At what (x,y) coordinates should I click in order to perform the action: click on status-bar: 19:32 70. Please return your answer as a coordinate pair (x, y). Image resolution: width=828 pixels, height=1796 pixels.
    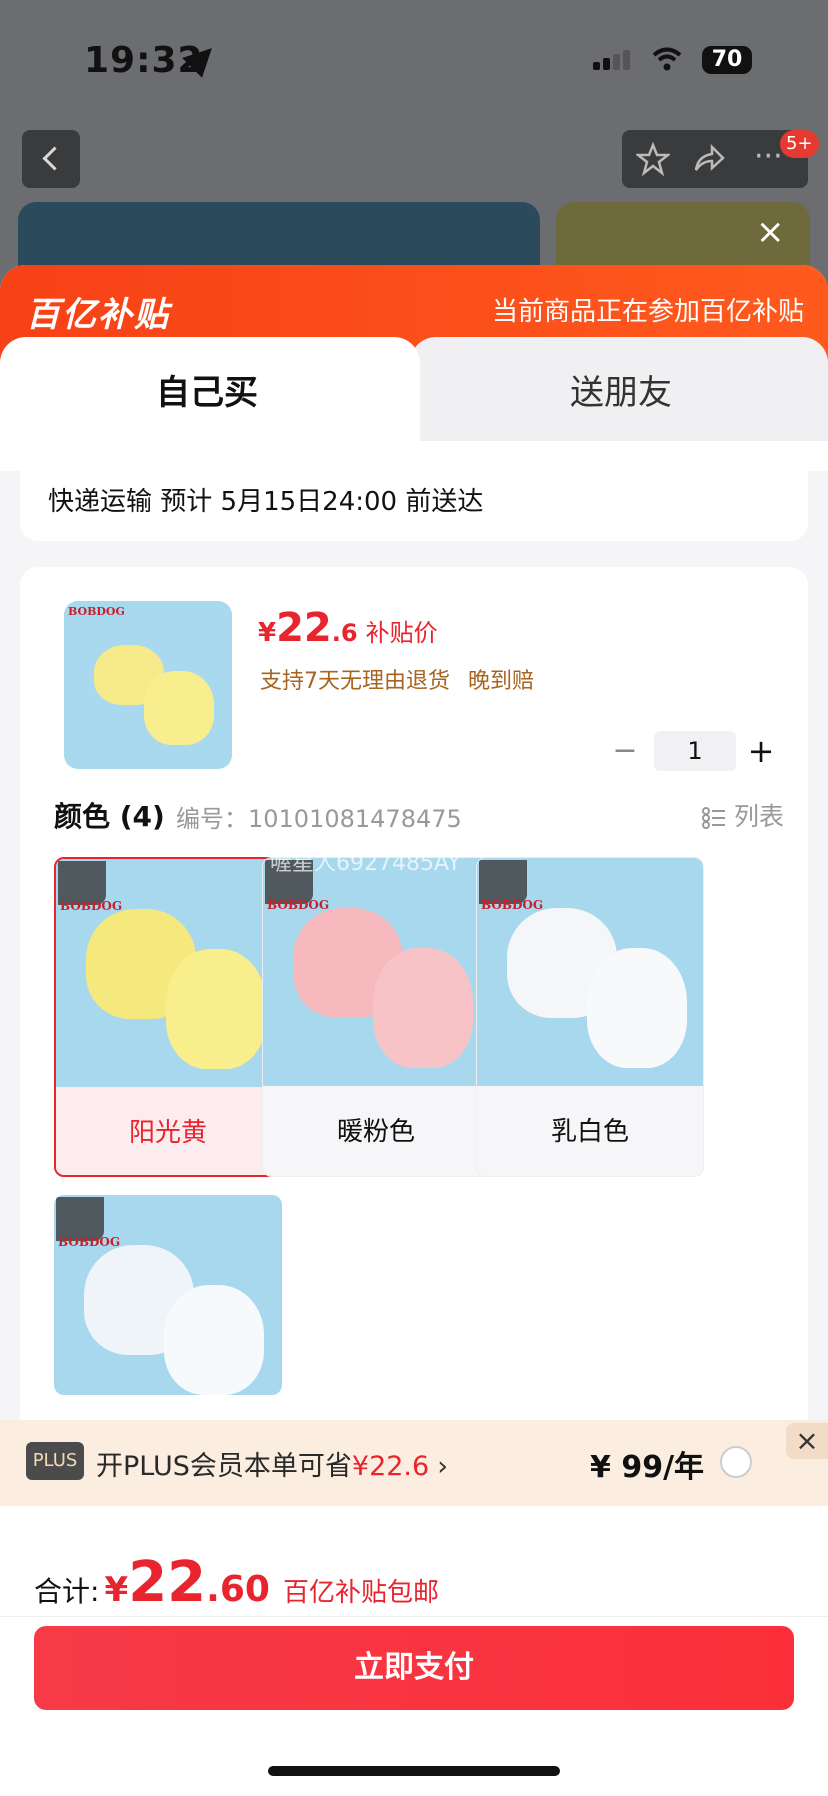
    Looking at the image, I should click on (414, 60).